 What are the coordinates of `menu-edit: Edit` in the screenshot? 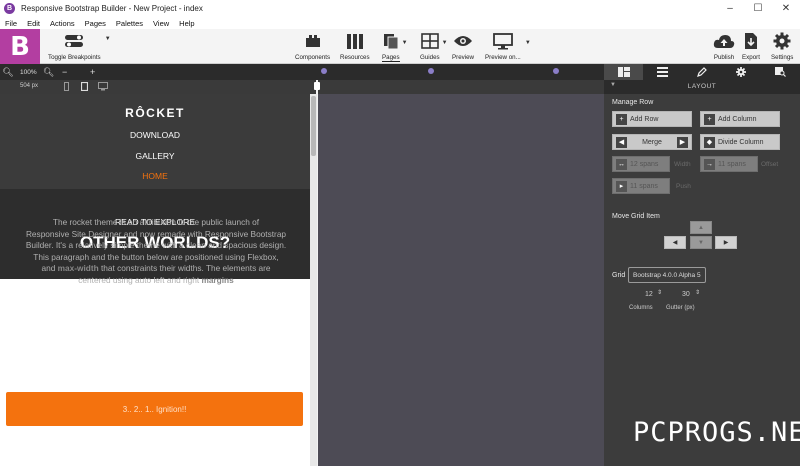 It's located at (33, 23).